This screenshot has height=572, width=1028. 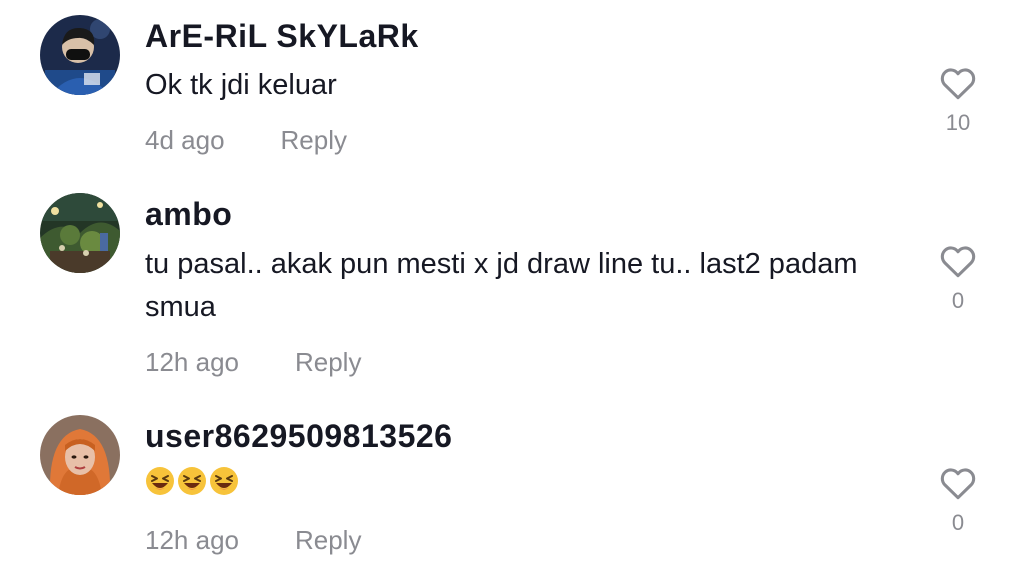 I want to click on avatar-woman-orange-hijab-icon, so click(x=80, y=455).